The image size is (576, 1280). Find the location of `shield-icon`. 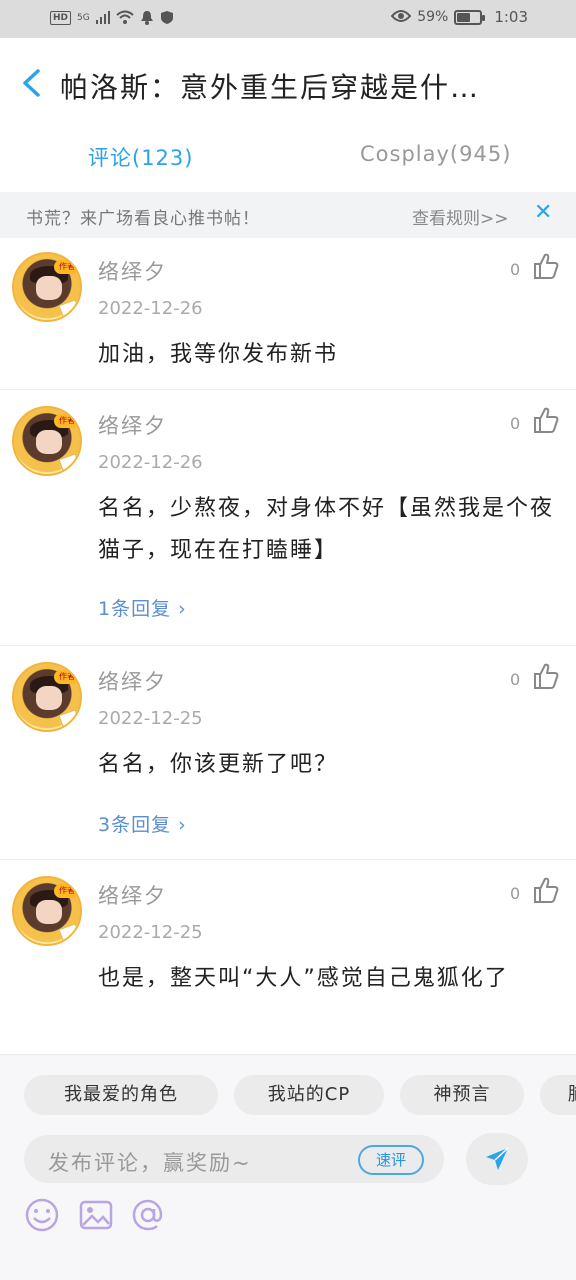

shield-icon is located at coordinates (167, 18).